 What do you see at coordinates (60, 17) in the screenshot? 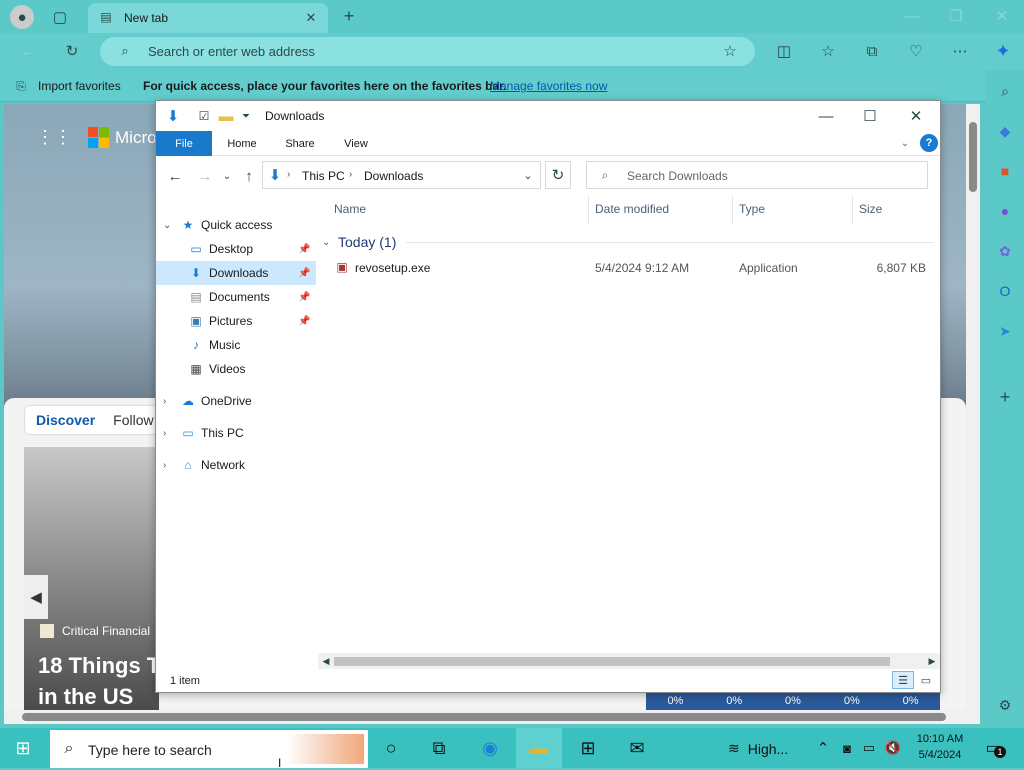
I see `tab-actions-icon: ▢` at bounding box center [60, 17].